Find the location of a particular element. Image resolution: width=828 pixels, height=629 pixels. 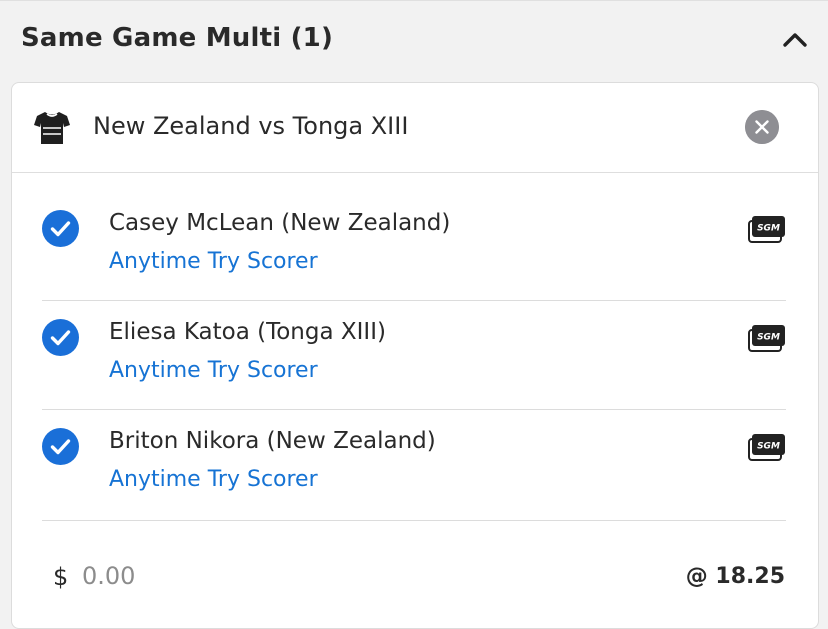

currency-symbol: $ is located at coordinates (61, 577).